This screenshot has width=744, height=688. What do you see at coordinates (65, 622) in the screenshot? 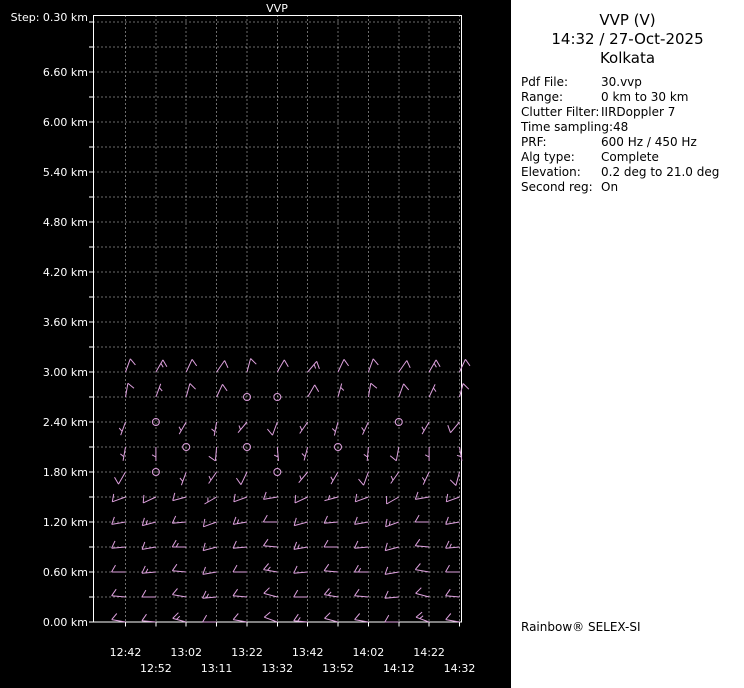
I see `y-axis-label: 0.00 km` at bounding box center [65, 622].